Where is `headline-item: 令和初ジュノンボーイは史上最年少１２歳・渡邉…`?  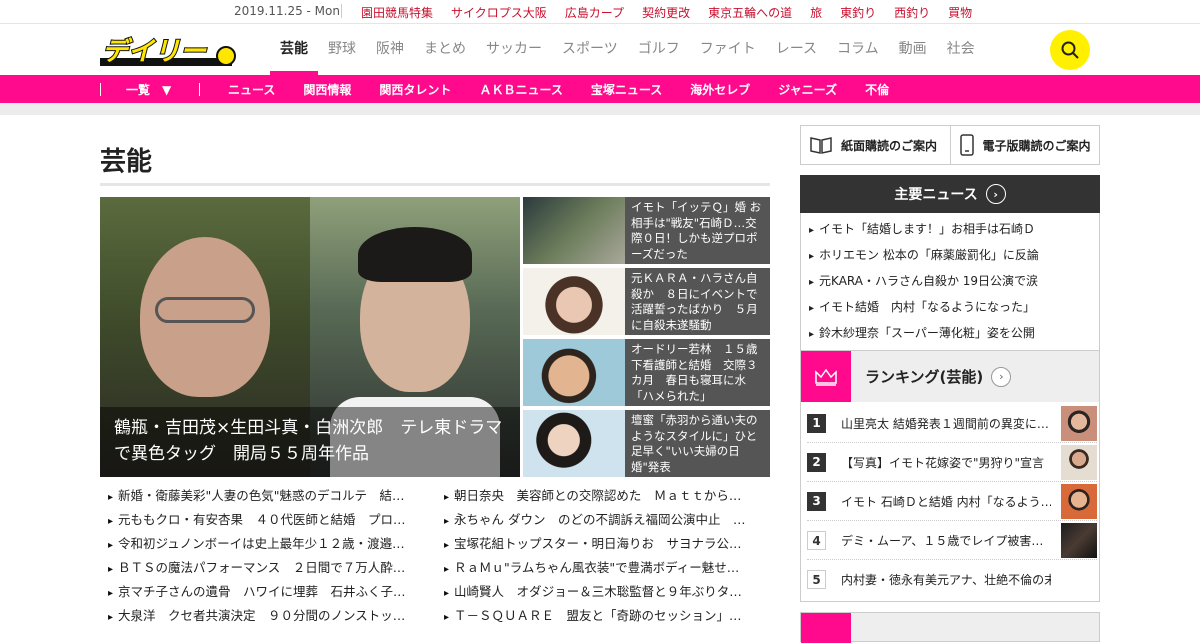
headline-item: 令和初ジュノンボーイは史上最年少１２歳・渡邉… is located at coordinates (266, 545).